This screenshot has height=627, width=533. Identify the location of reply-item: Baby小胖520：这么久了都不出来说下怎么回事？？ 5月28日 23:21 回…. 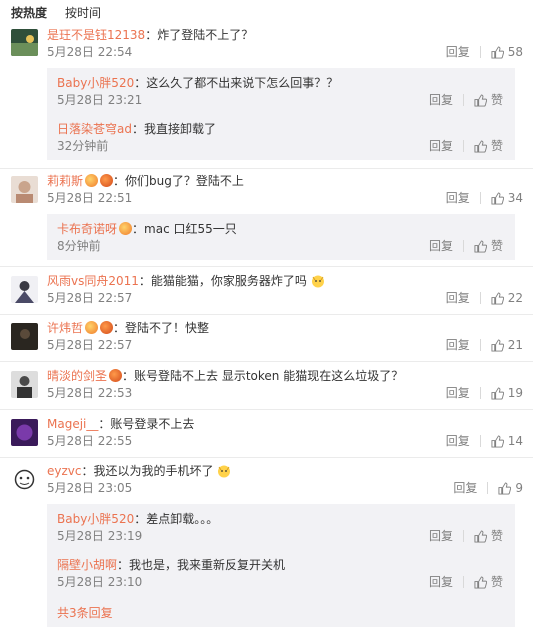
(280, 91).